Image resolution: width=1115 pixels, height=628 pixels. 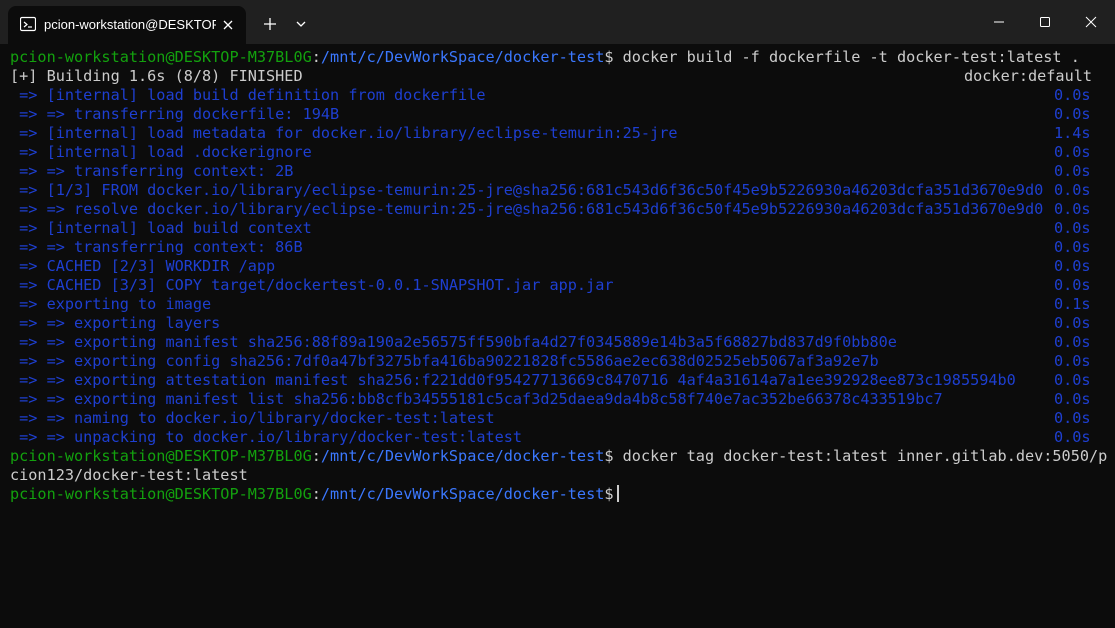 I want to click on build-status: [+] Building 1.6s (8/8) FINISHED, so click(x=156, y=76).